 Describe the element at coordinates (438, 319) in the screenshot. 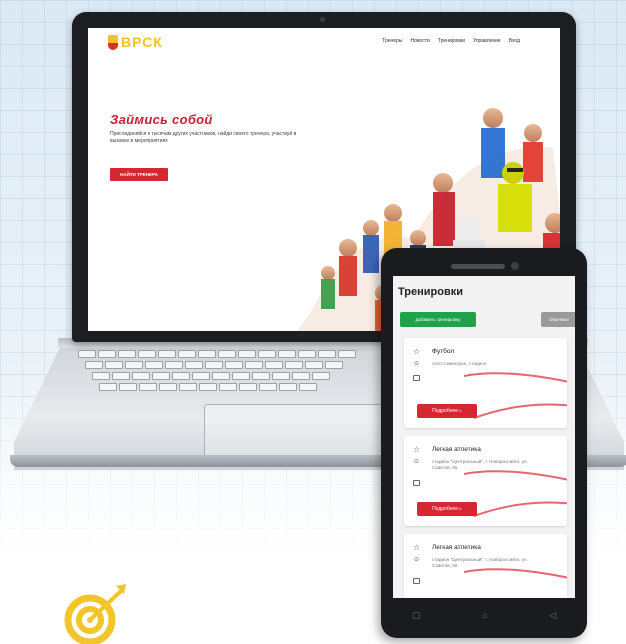

I see `add-training-button: Добавить тренировку` at that location.